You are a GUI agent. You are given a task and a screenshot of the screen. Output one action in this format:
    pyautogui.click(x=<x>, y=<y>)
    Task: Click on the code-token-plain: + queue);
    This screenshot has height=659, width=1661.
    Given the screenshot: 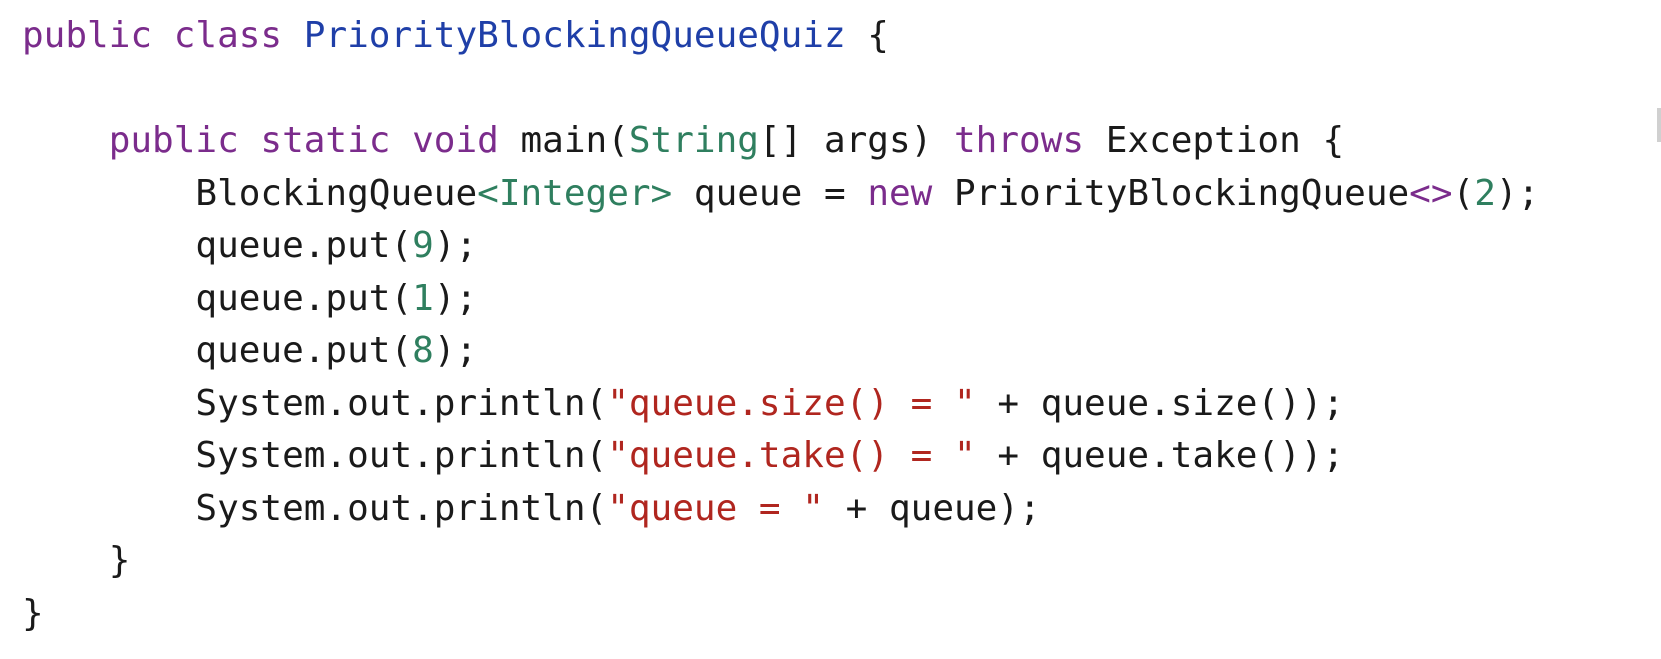 What is the action you would take?
    pyautogui.click(x=932, y=508)
    